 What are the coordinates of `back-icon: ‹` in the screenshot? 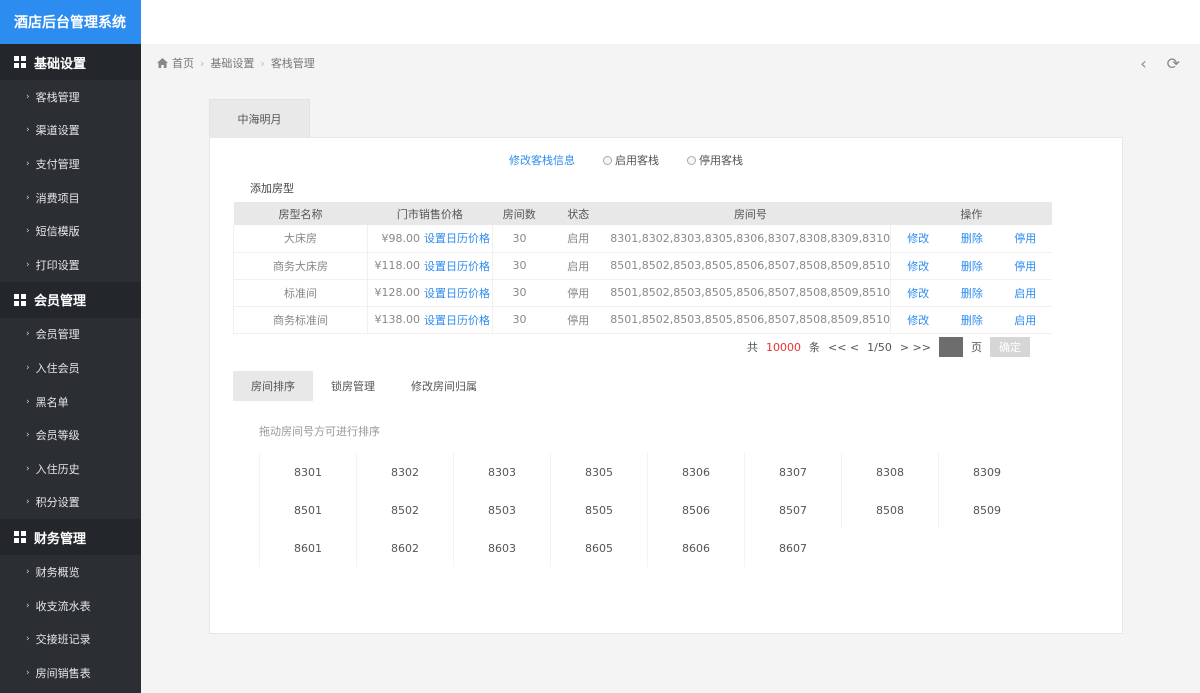 It's located at (1143, 63).